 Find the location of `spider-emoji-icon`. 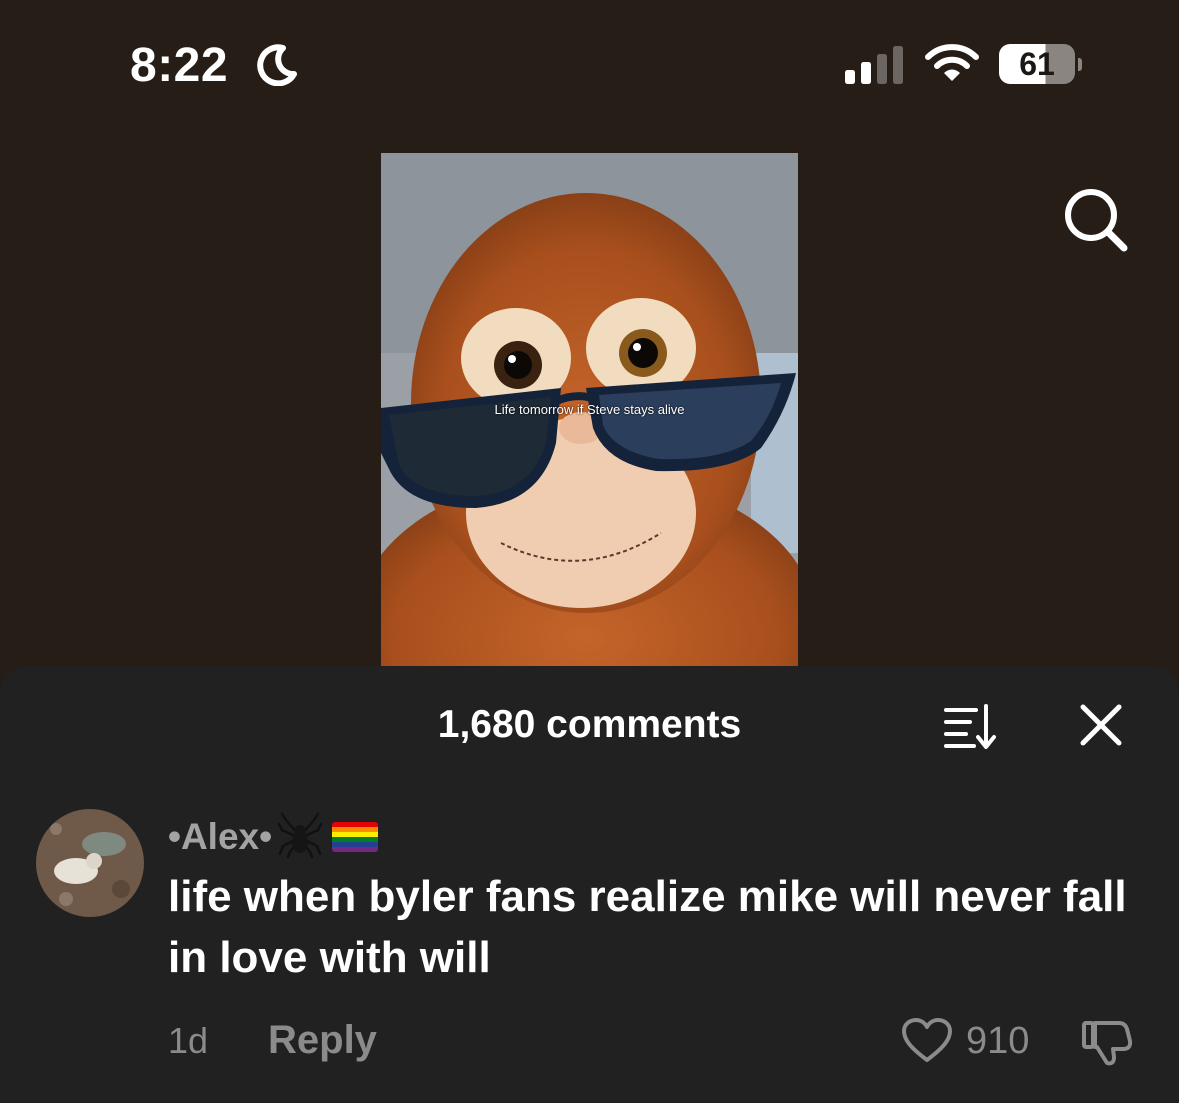

spider-emoji-icon is located at coordinates (300, 835).